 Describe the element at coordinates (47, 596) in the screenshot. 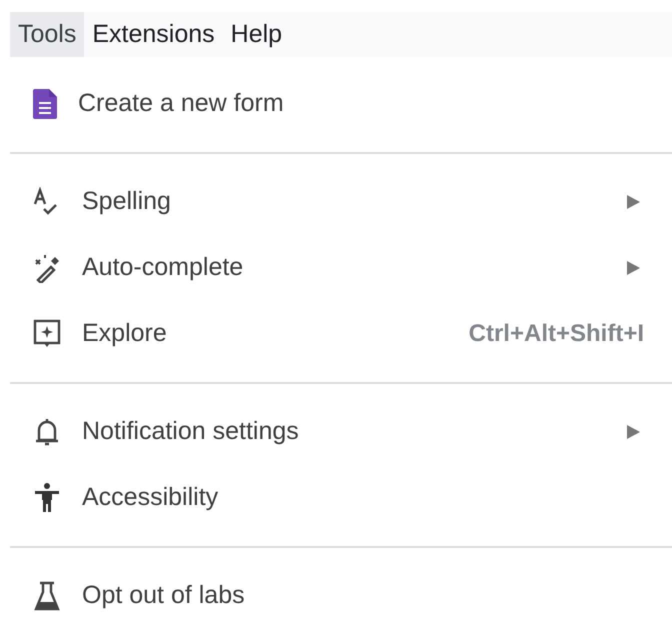

I see `flask-icon` at that location.